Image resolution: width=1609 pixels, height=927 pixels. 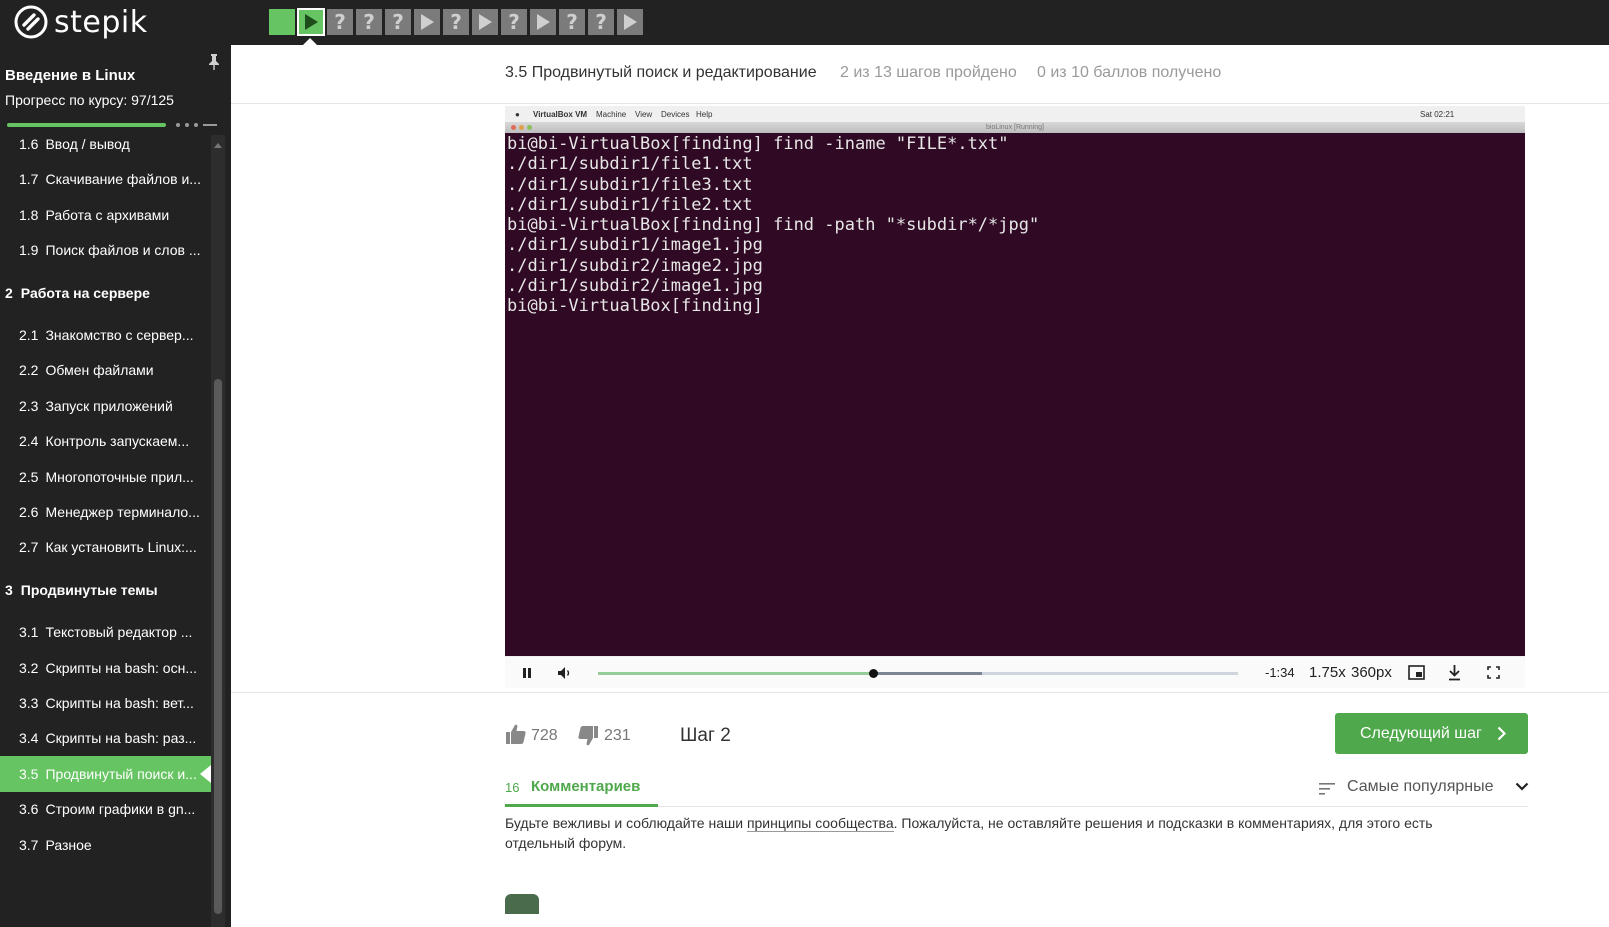 What do you see at coordinates (527, 673) in the screenshot?
I see `pause-icon` at bounding box center [527, 673].